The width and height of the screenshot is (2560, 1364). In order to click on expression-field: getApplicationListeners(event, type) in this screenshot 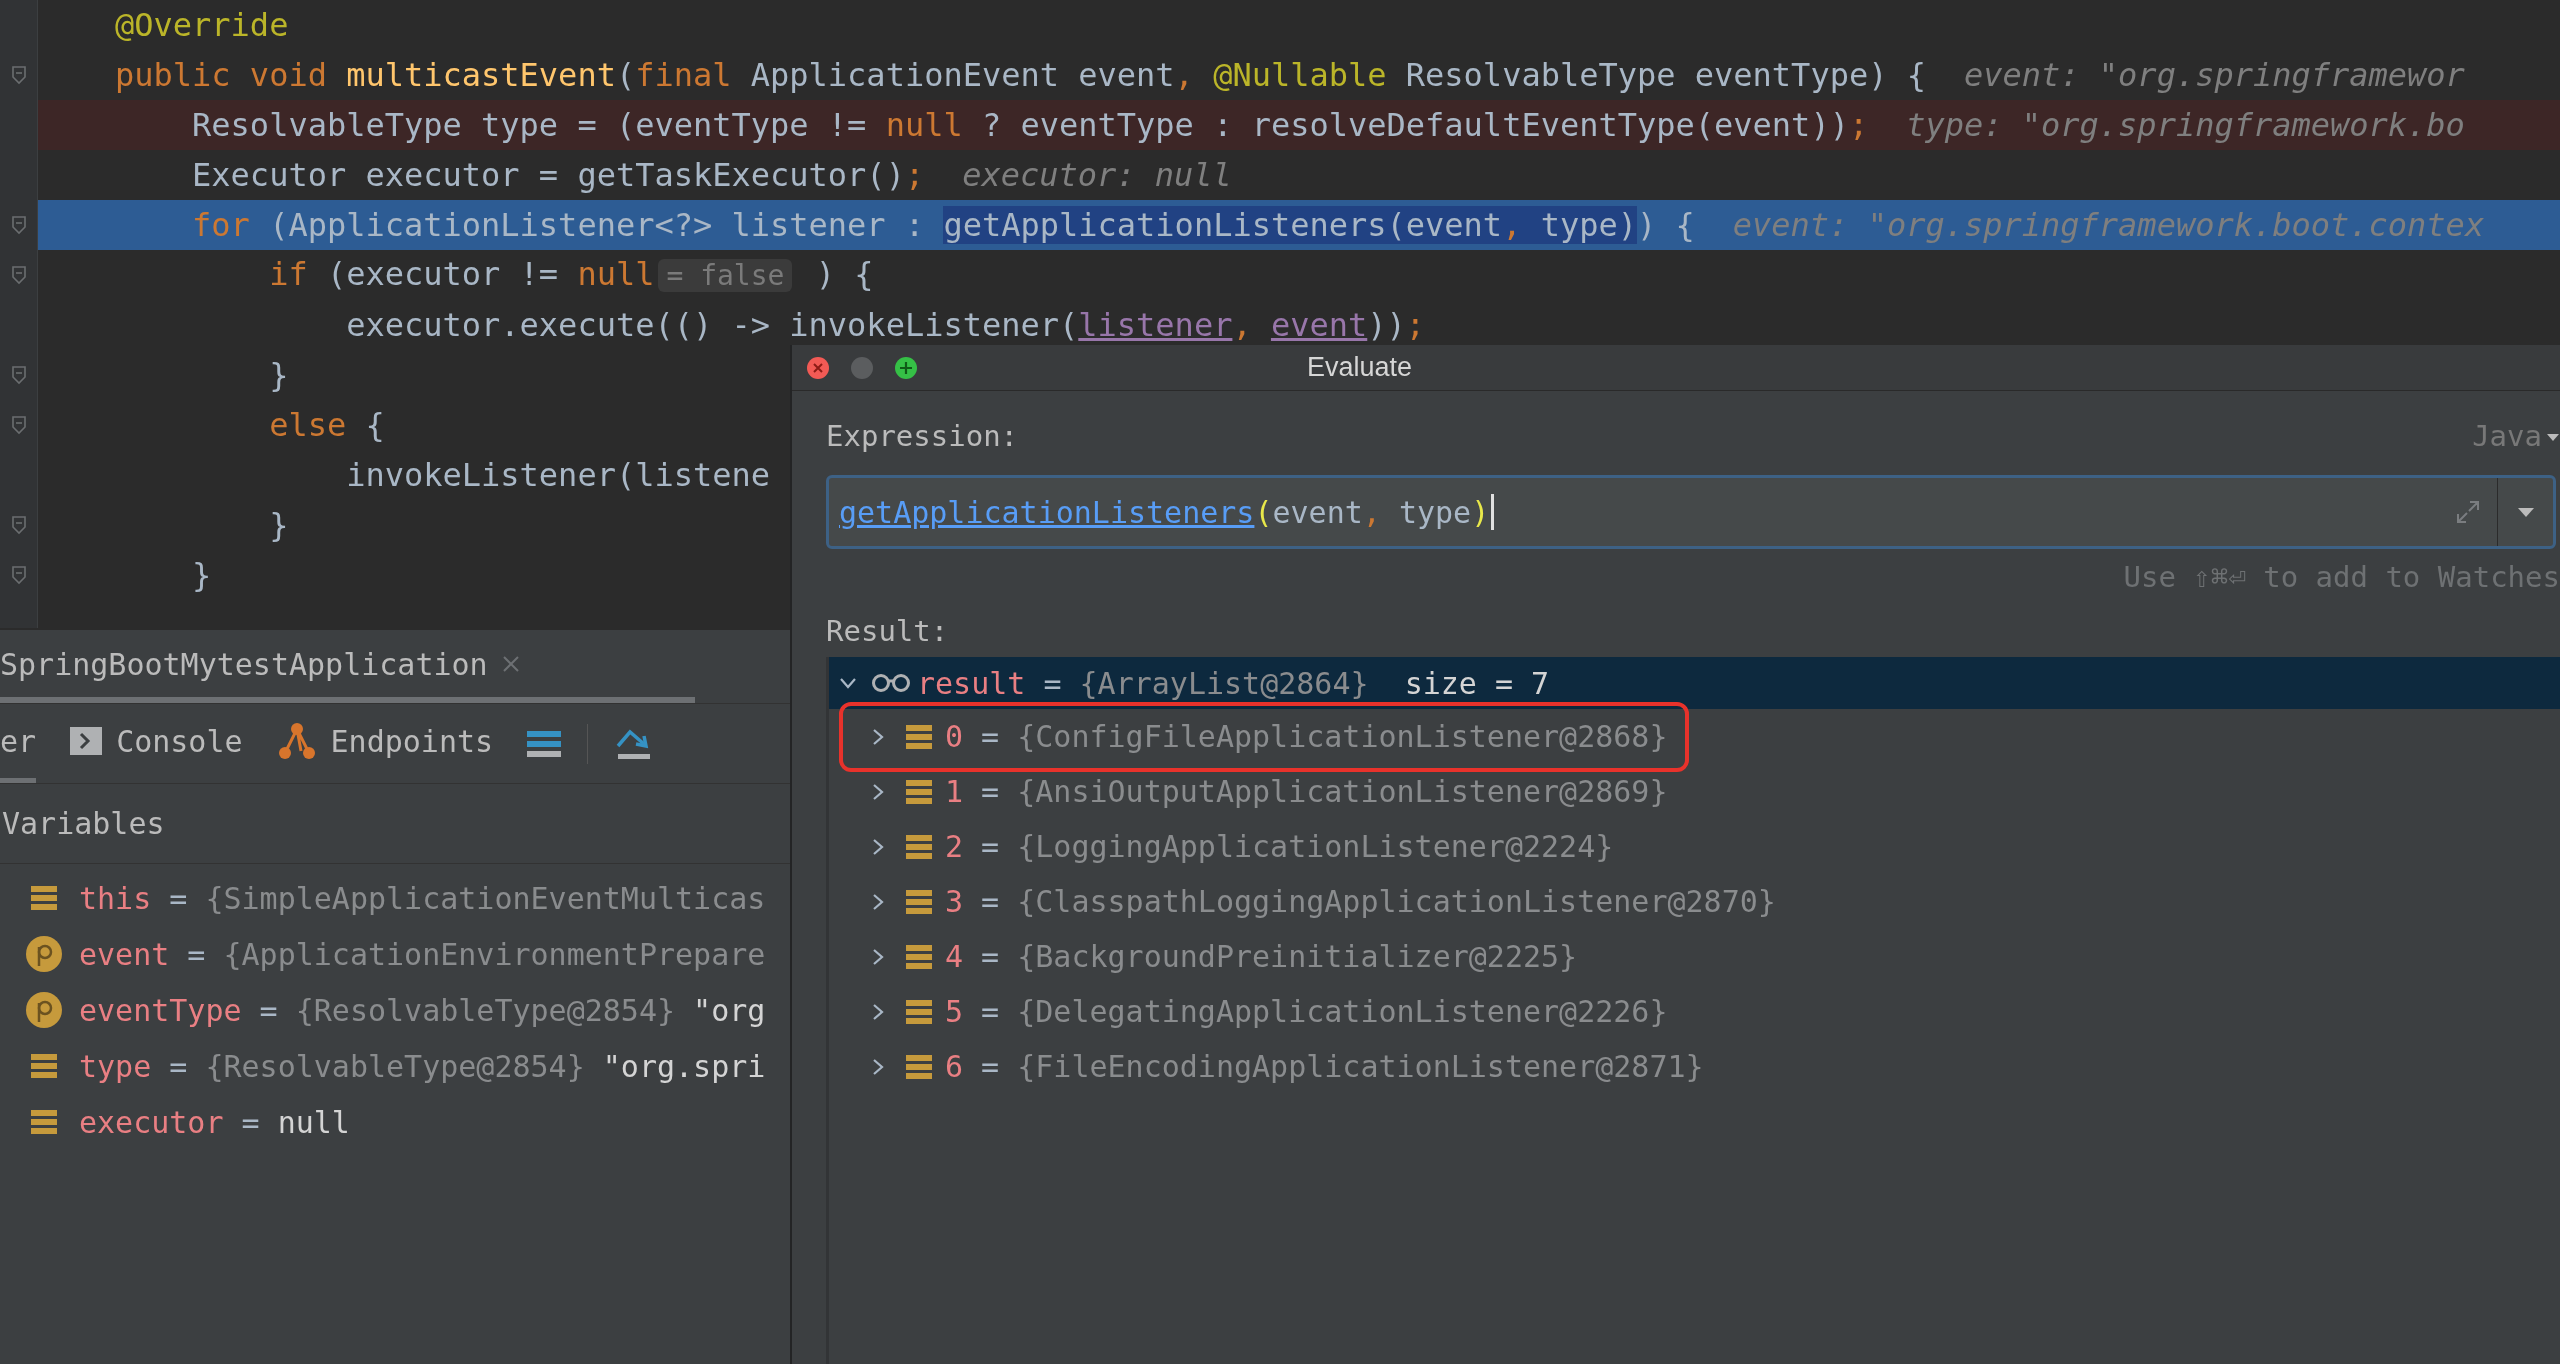, I will do `click(1691, 512)`.